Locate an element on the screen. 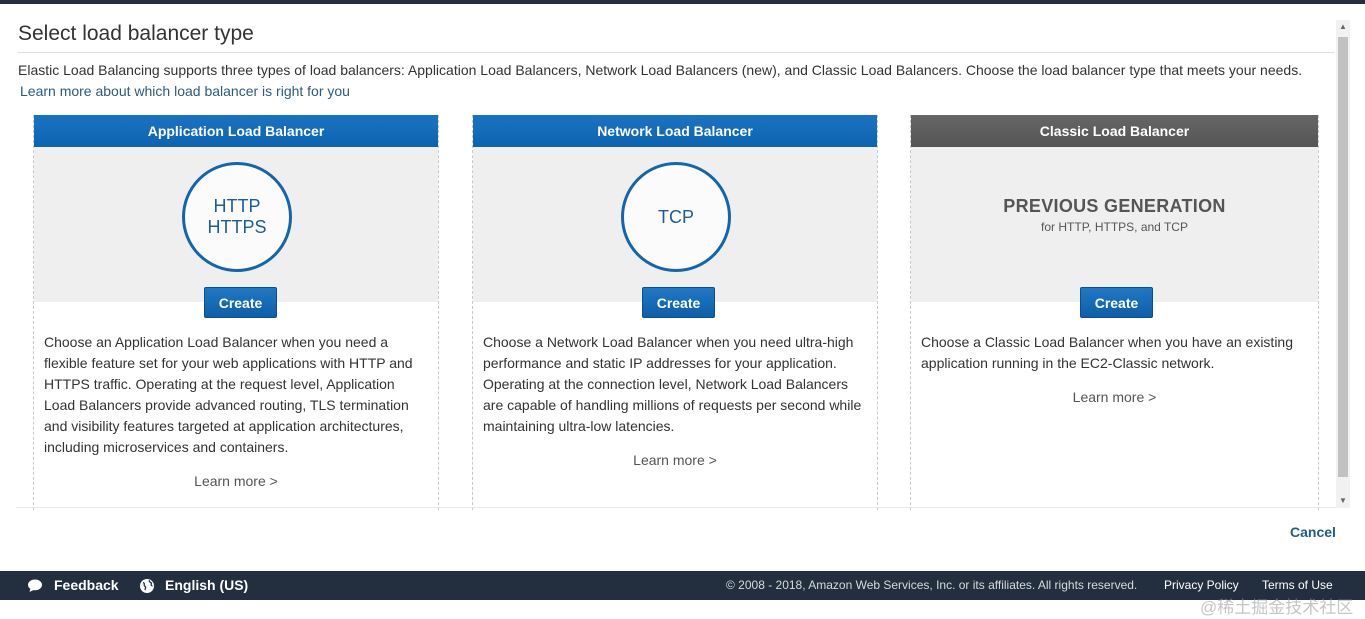 The height and width of the screenshot is (619, 1365). create-network-lb-button: Create is located at coordinates (678, 302).